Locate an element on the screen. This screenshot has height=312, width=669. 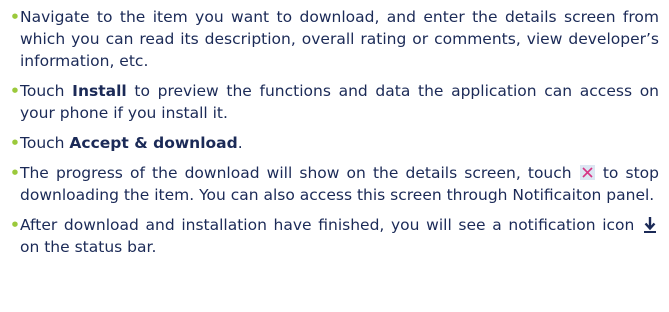
list-item: • Touch Accept & download. is located at coordinates (334, 143).